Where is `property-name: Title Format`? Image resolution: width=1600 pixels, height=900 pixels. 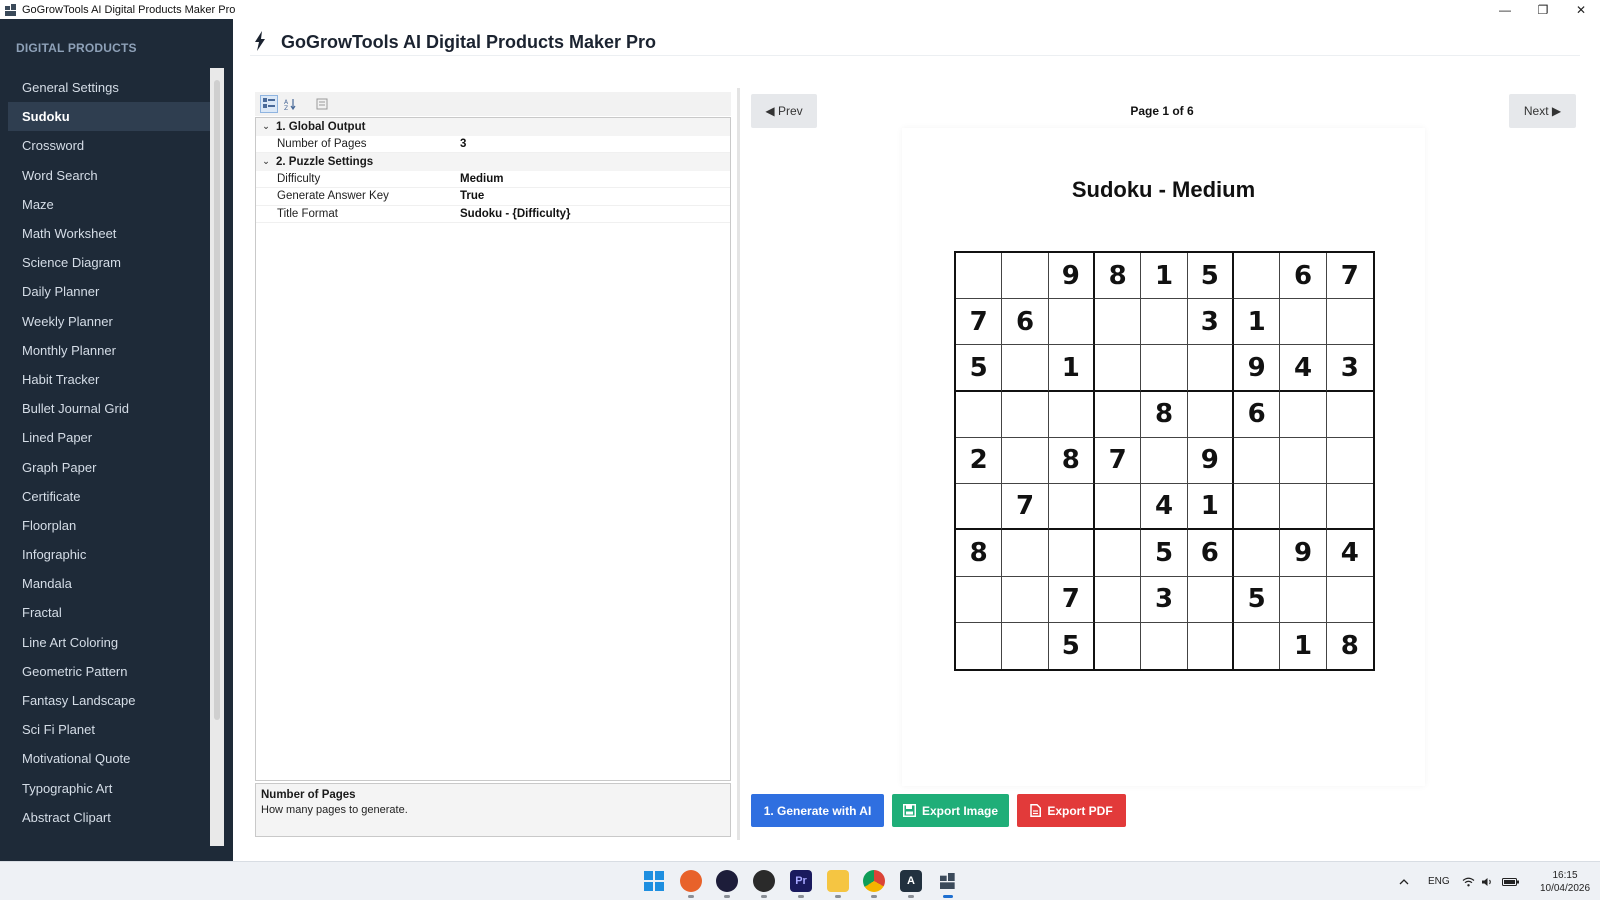 property-name: Title Format is located at coordinates (307, 213).